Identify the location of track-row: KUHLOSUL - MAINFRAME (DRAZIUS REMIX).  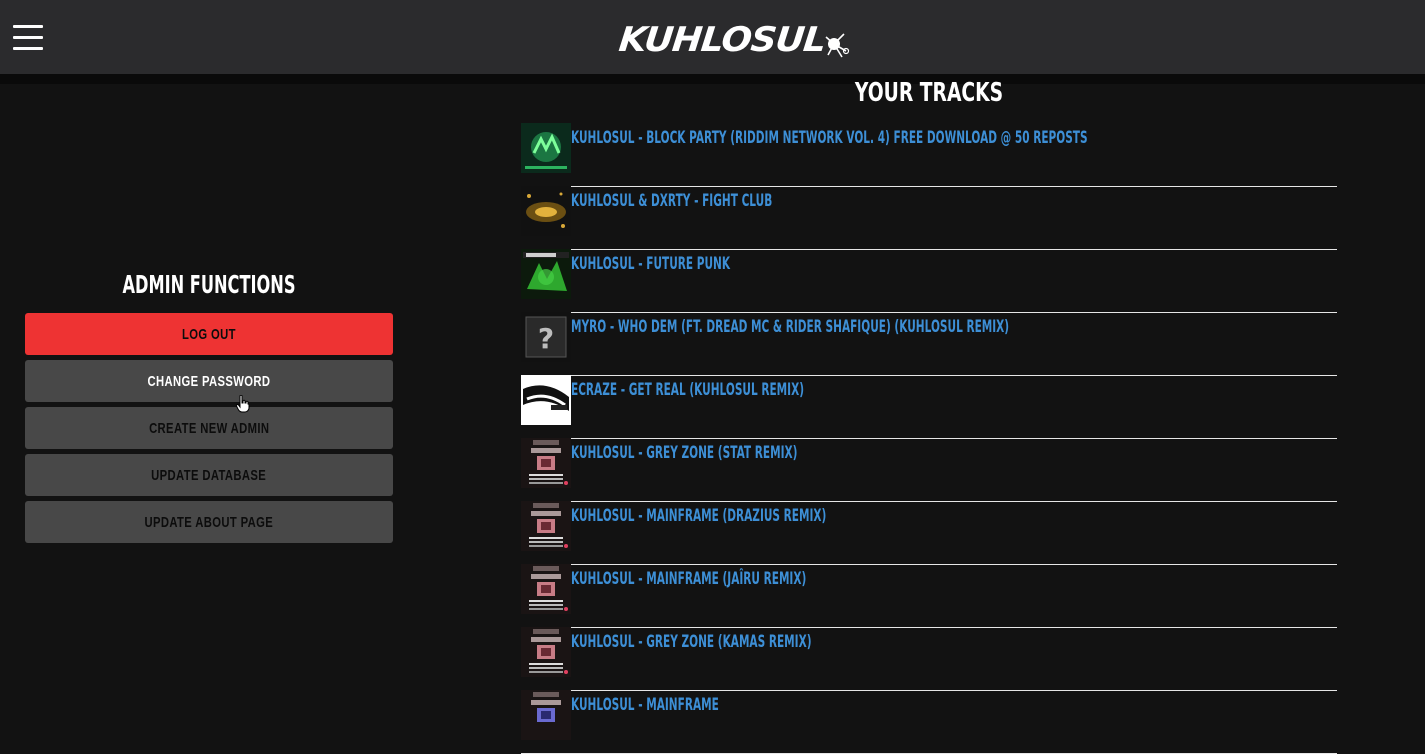
(929, 533).